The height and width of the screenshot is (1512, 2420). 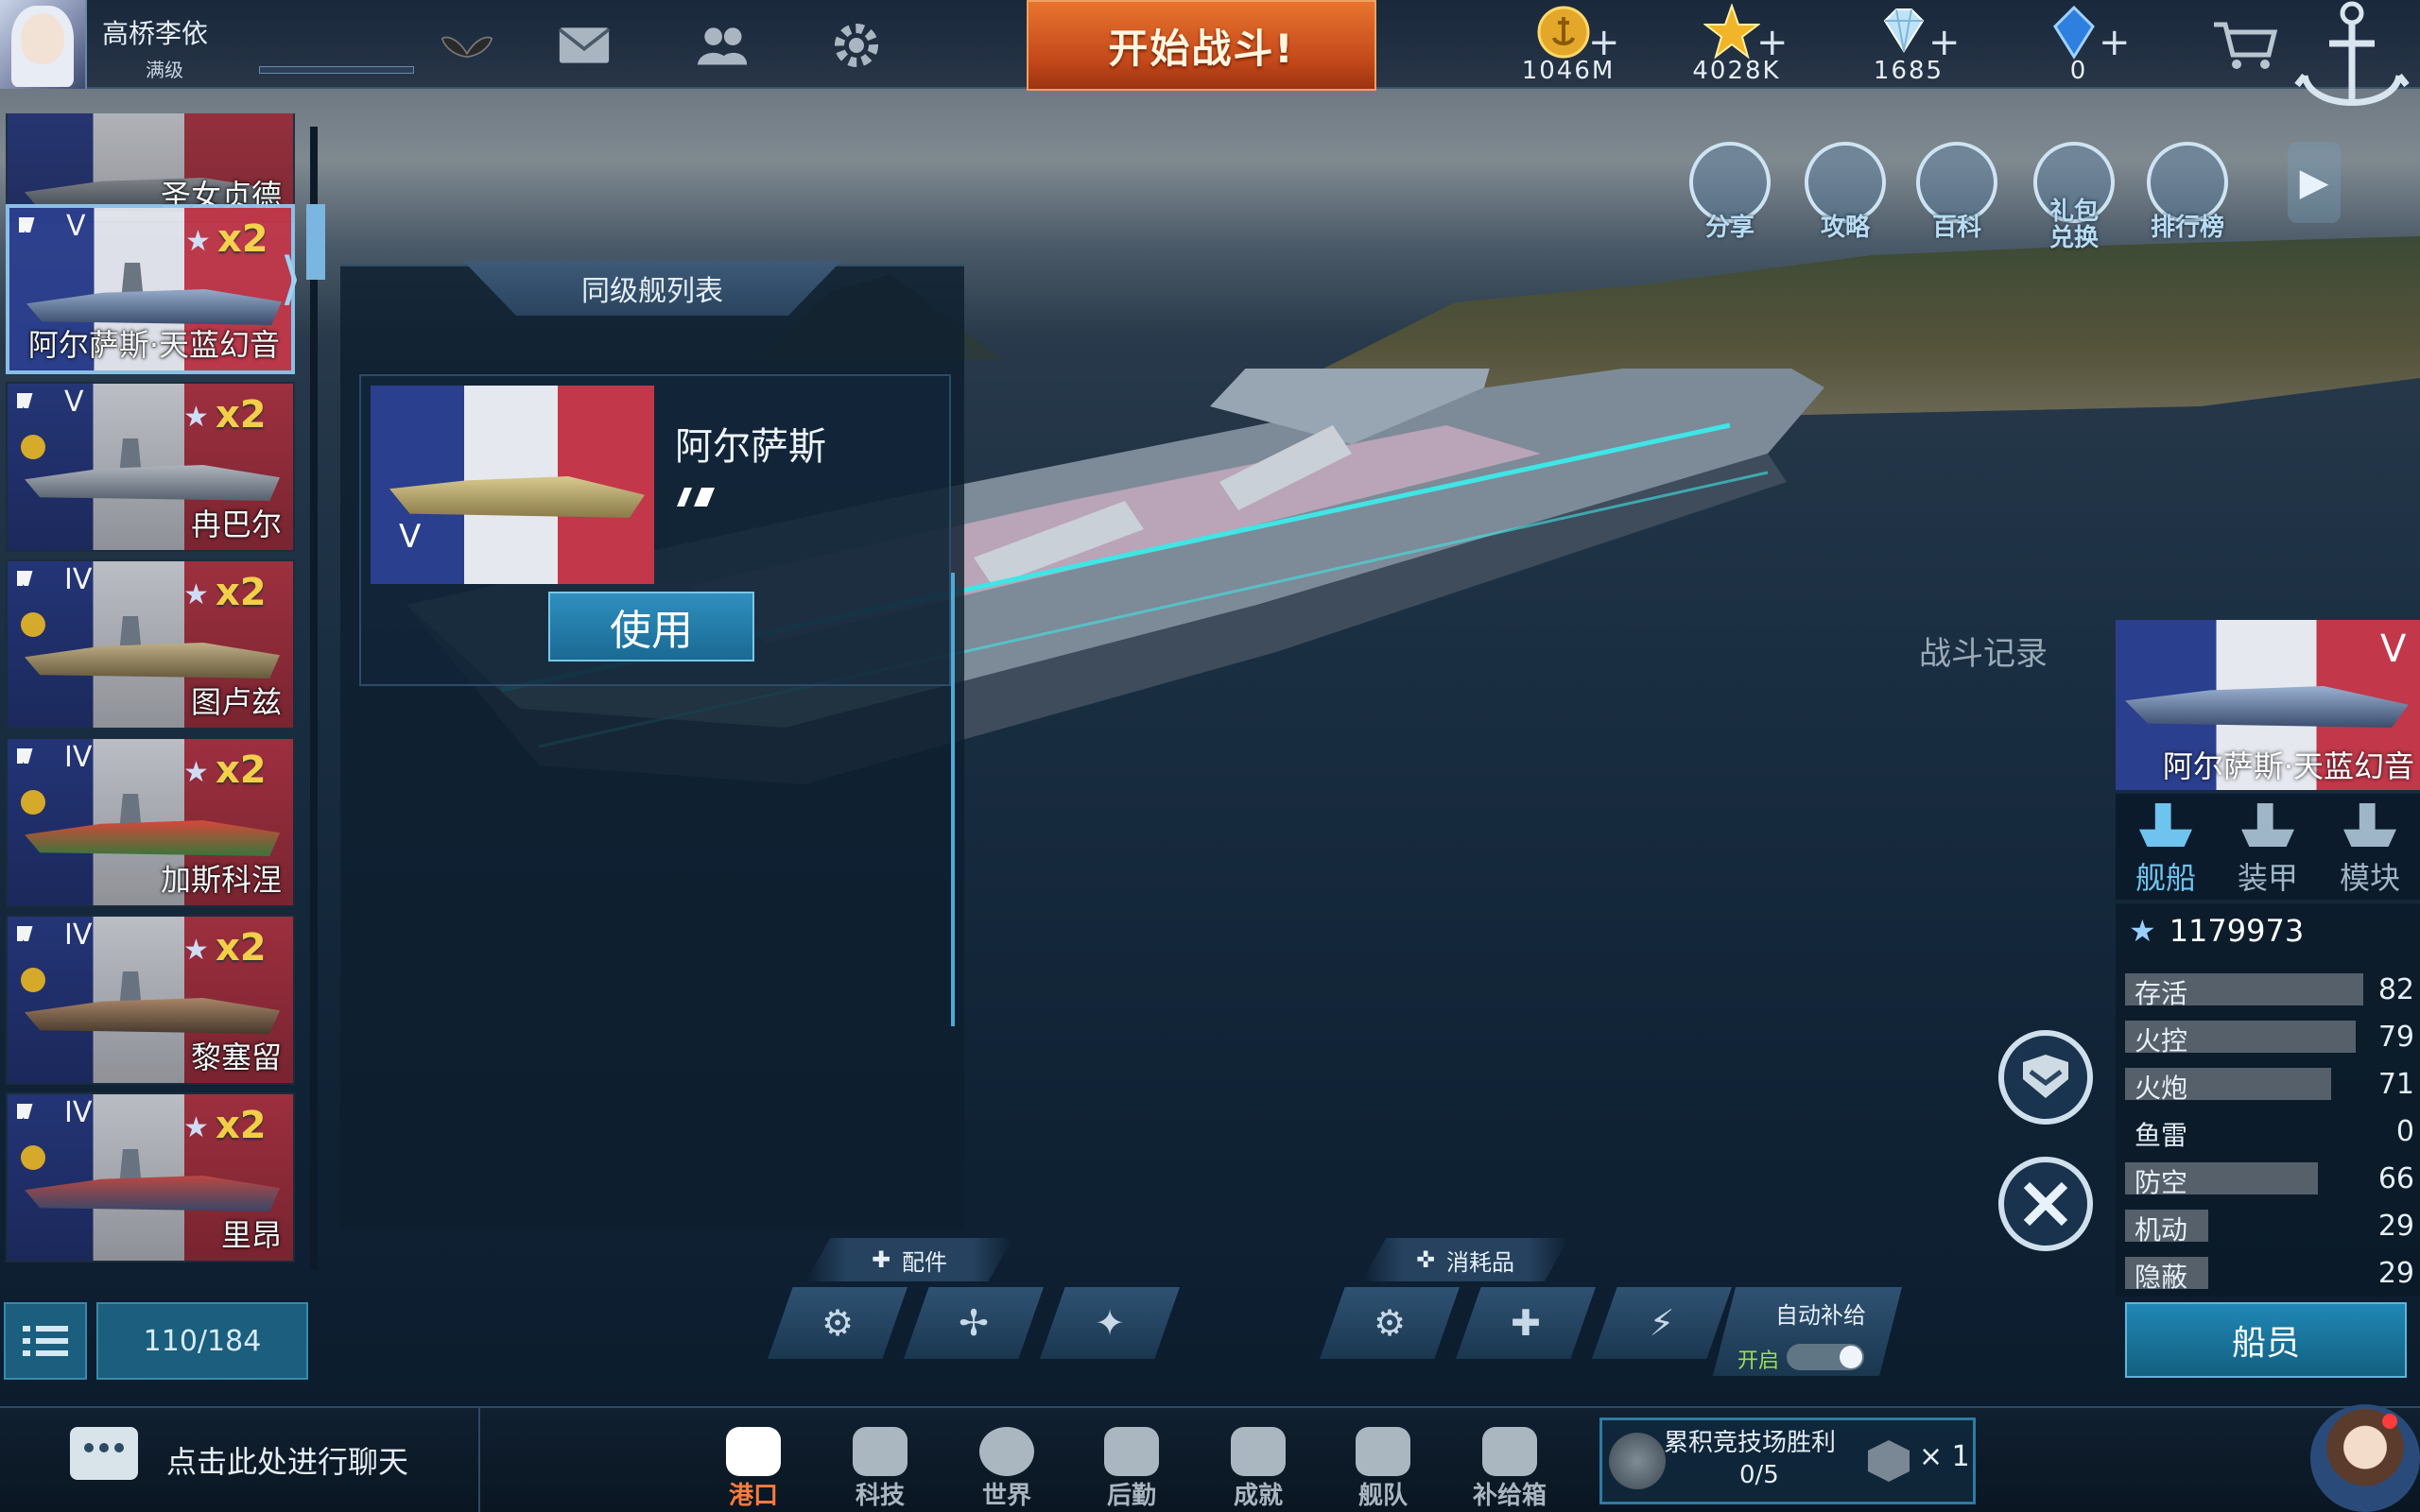 I want to click on ship-card: IV ★ x2 加斯科涅, so click(x=150, y=822).